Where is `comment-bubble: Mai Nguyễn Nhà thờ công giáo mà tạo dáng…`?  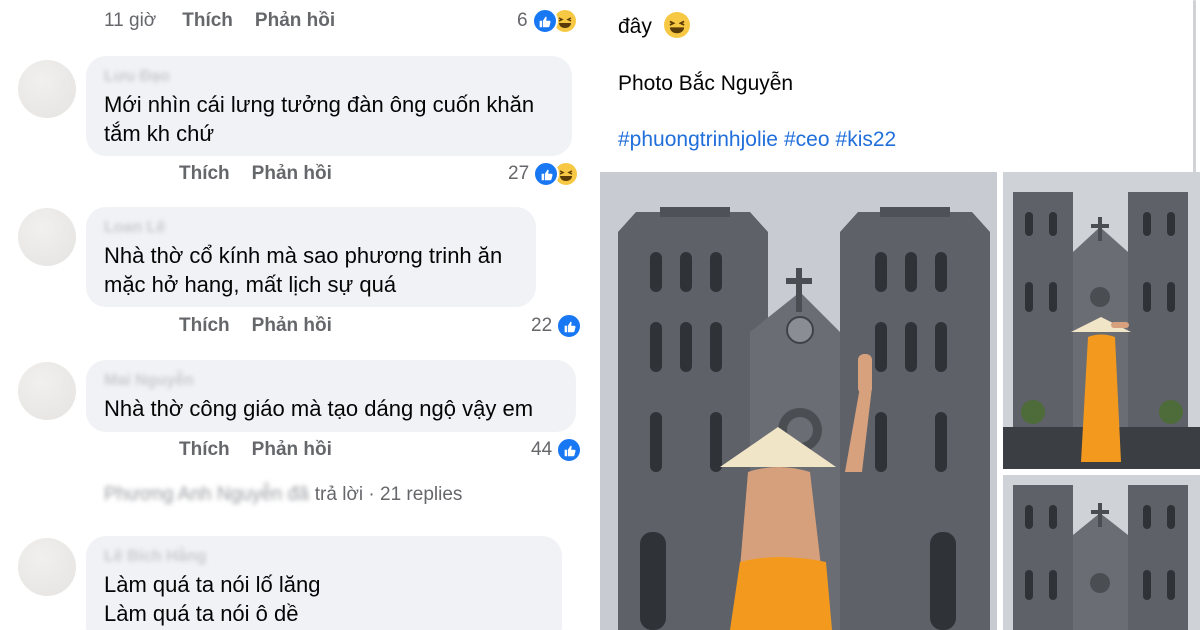 comment-bubble: Mai Nguyễn Nhà thờ công giáo mà tạo dáng… is located at coordinates (331, 396).